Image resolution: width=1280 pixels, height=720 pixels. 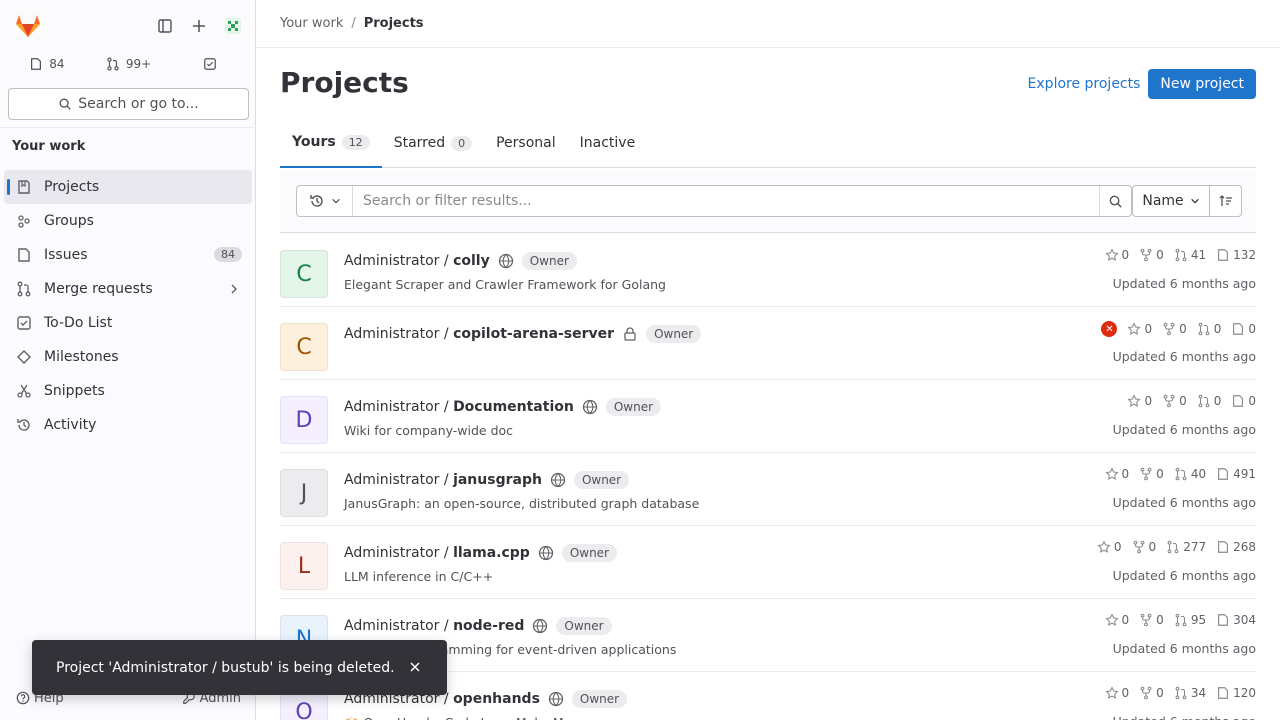 What do you see at coordinates (479, 334) in the screenshot?
I see `project-name-link: Administrator / copilot-arena-server` at bounding box center [479, 334].